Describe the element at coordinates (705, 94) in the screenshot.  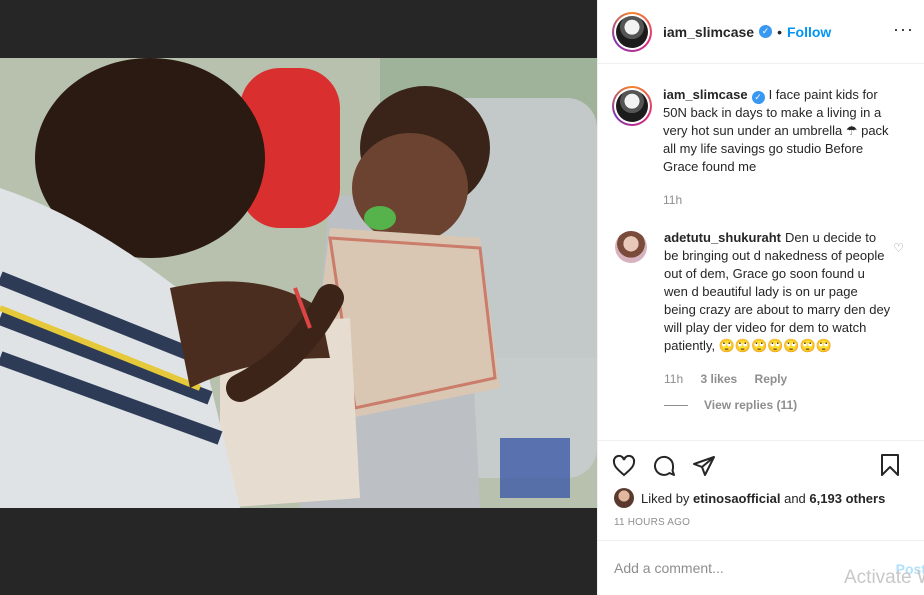
I see `caption-username: iam_slimcase` at that location.